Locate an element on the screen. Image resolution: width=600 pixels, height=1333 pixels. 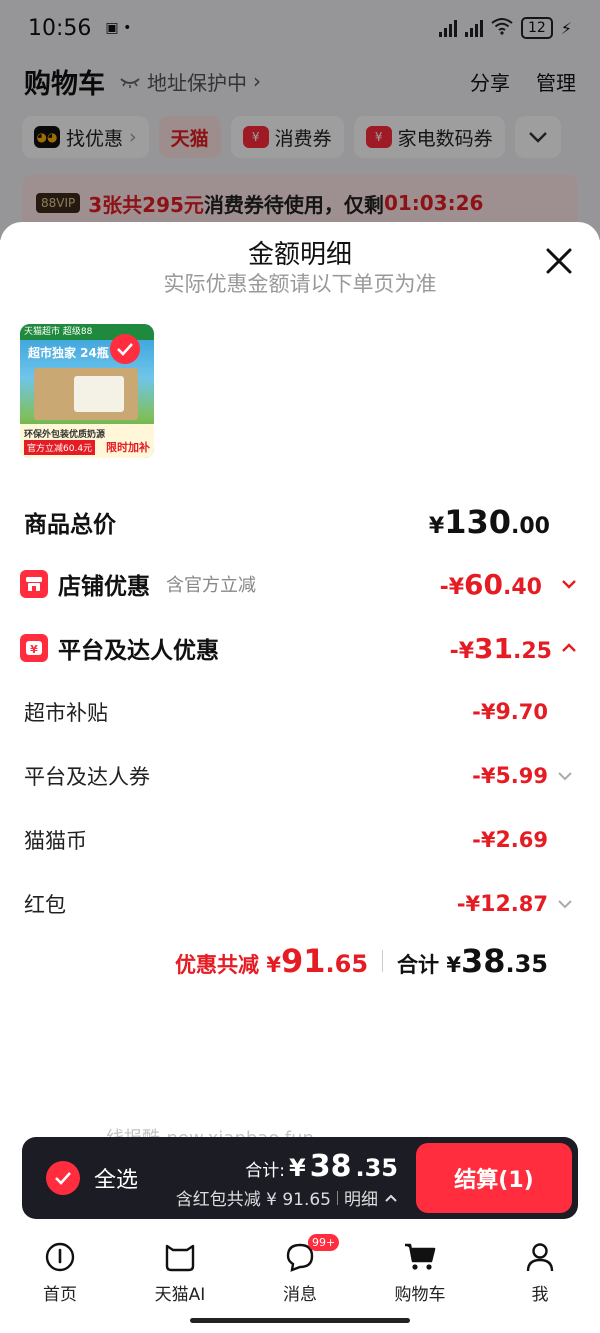
total-label: 合计 is located at coordinates (418, 965).